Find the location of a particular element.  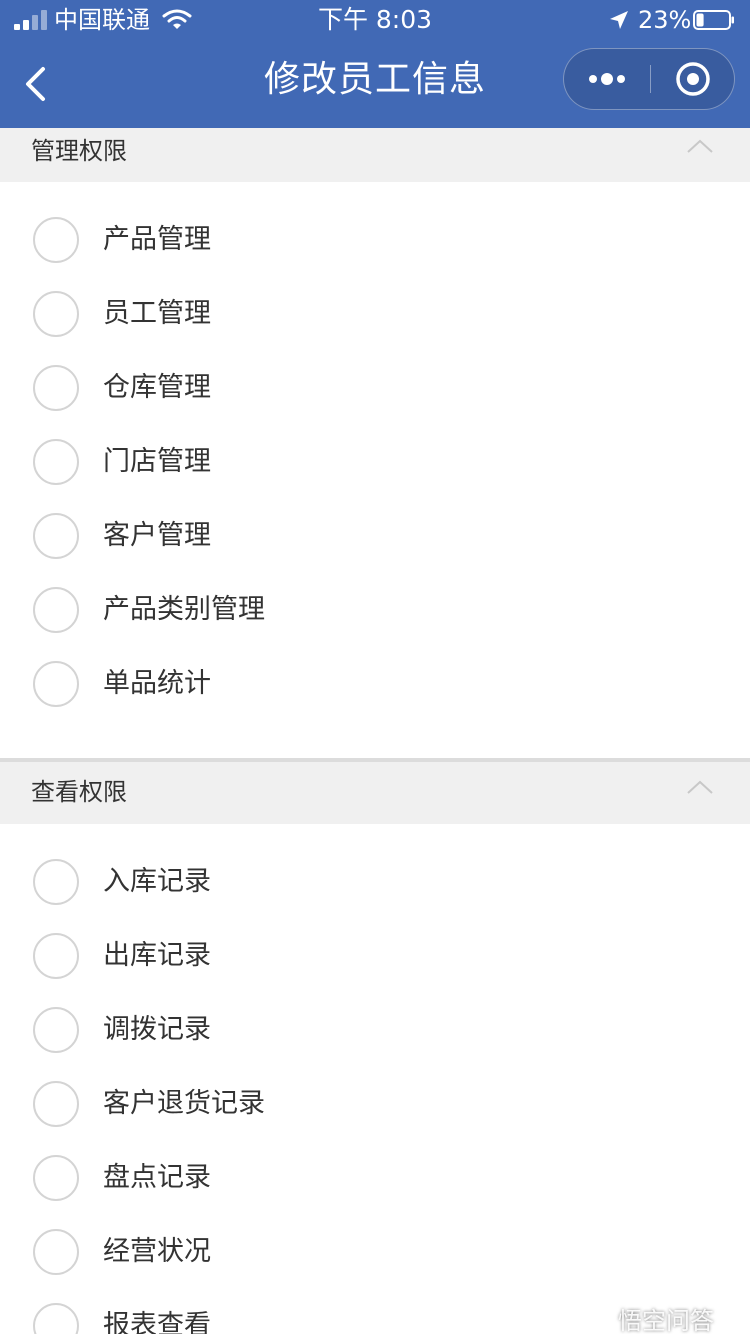

permission-option-label: 单品统计 is located at coordinates (157, 683).